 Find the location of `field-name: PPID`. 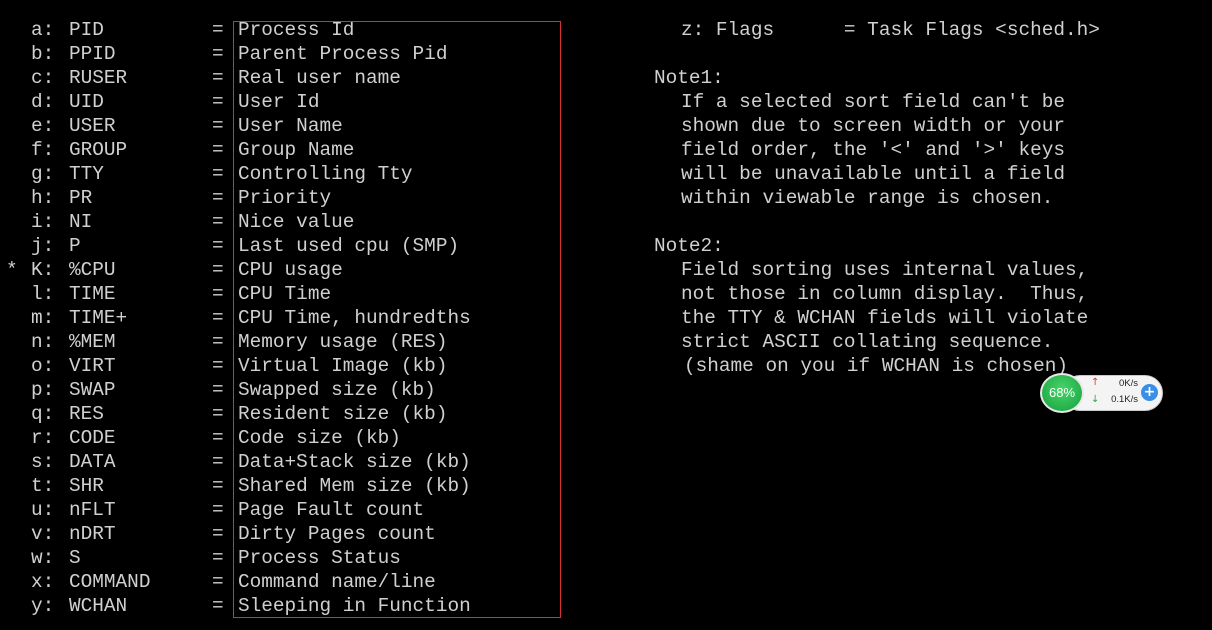

field-name: PPID is located at coordinates (92, 54).